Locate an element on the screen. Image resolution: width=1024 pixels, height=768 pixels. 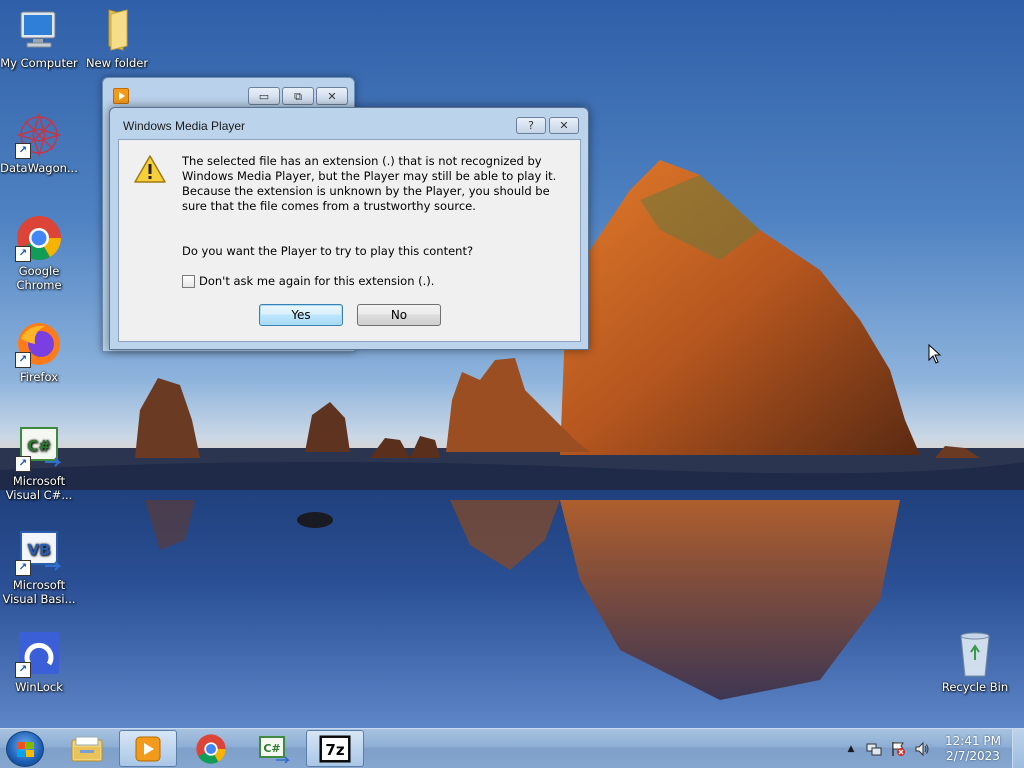
chrome-icon: ↗ is located at coordinates (39, 238).